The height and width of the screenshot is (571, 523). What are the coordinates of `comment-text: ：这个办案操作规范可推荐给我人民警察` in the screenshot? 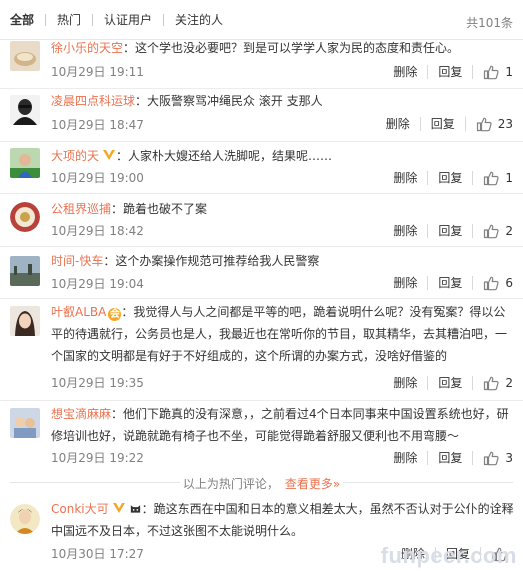 It's located at (211, 261).